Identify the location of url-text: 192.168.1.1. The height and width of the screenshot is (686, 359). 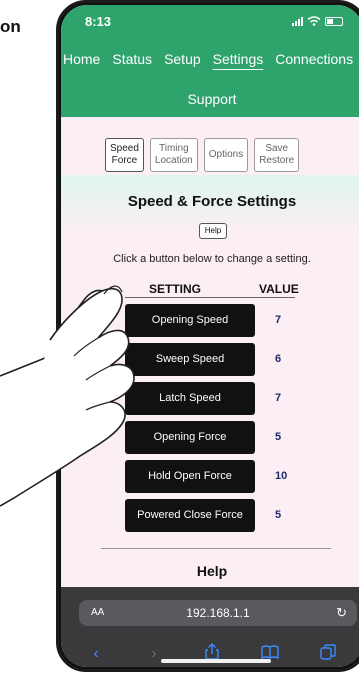
(218, 613).